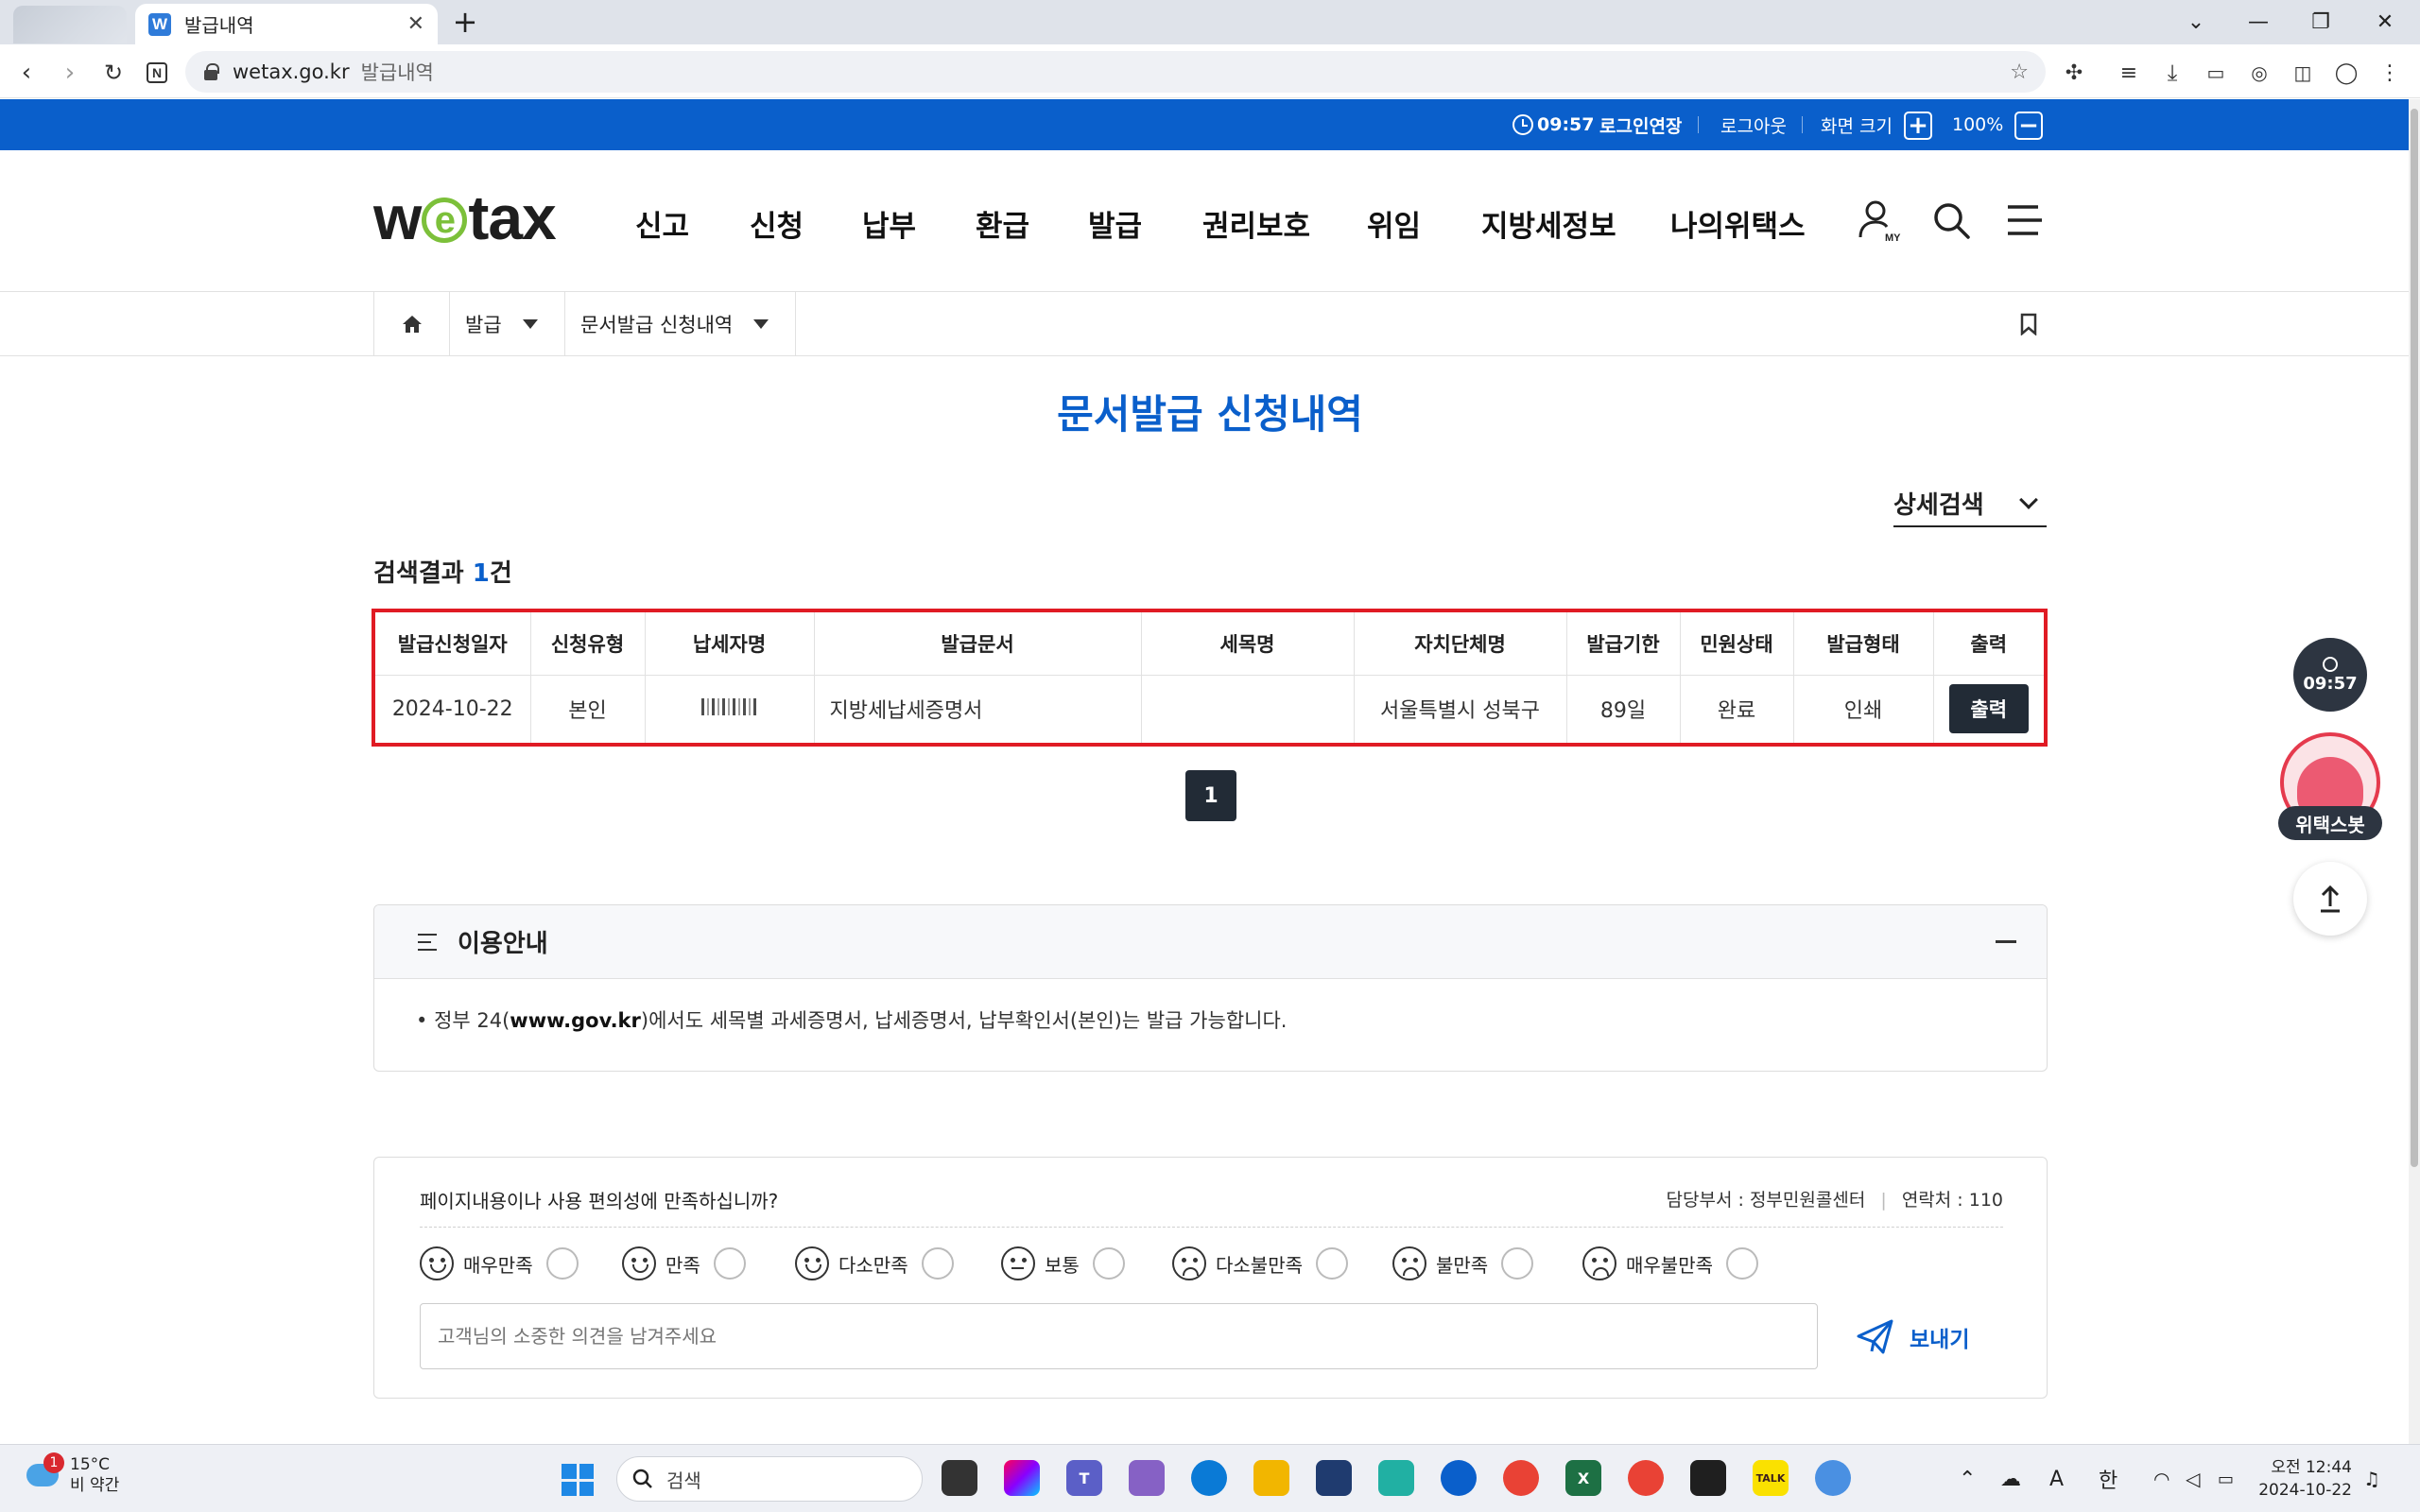  Describe the element at coordinates (2172, 73) in the screenshot. I see `download-icon: ⤓` at that location.